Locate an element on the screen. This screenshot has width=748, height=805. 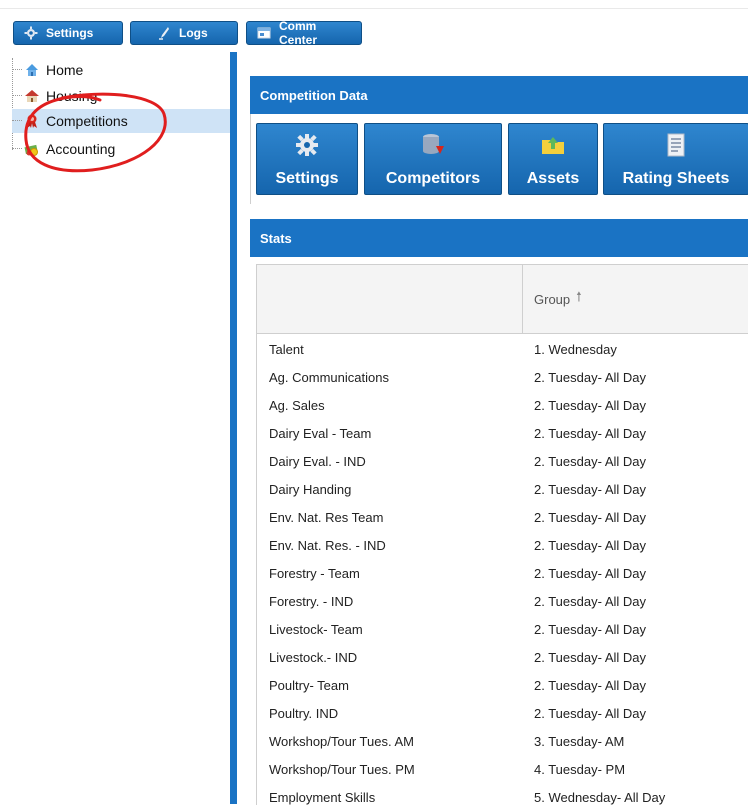
database-icon is located at coordinates (433, 145).